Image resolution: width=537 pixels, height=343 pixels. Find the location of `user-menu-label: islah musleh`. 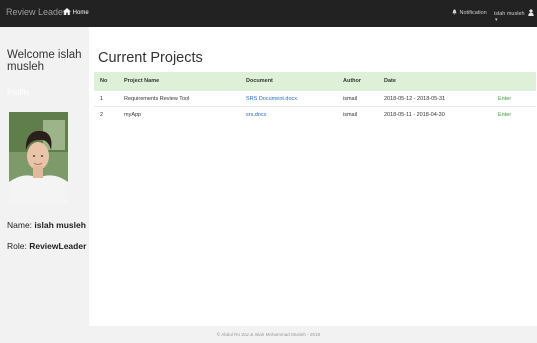

user-menu-label: islah musleh is located at coordinates (509, 14).